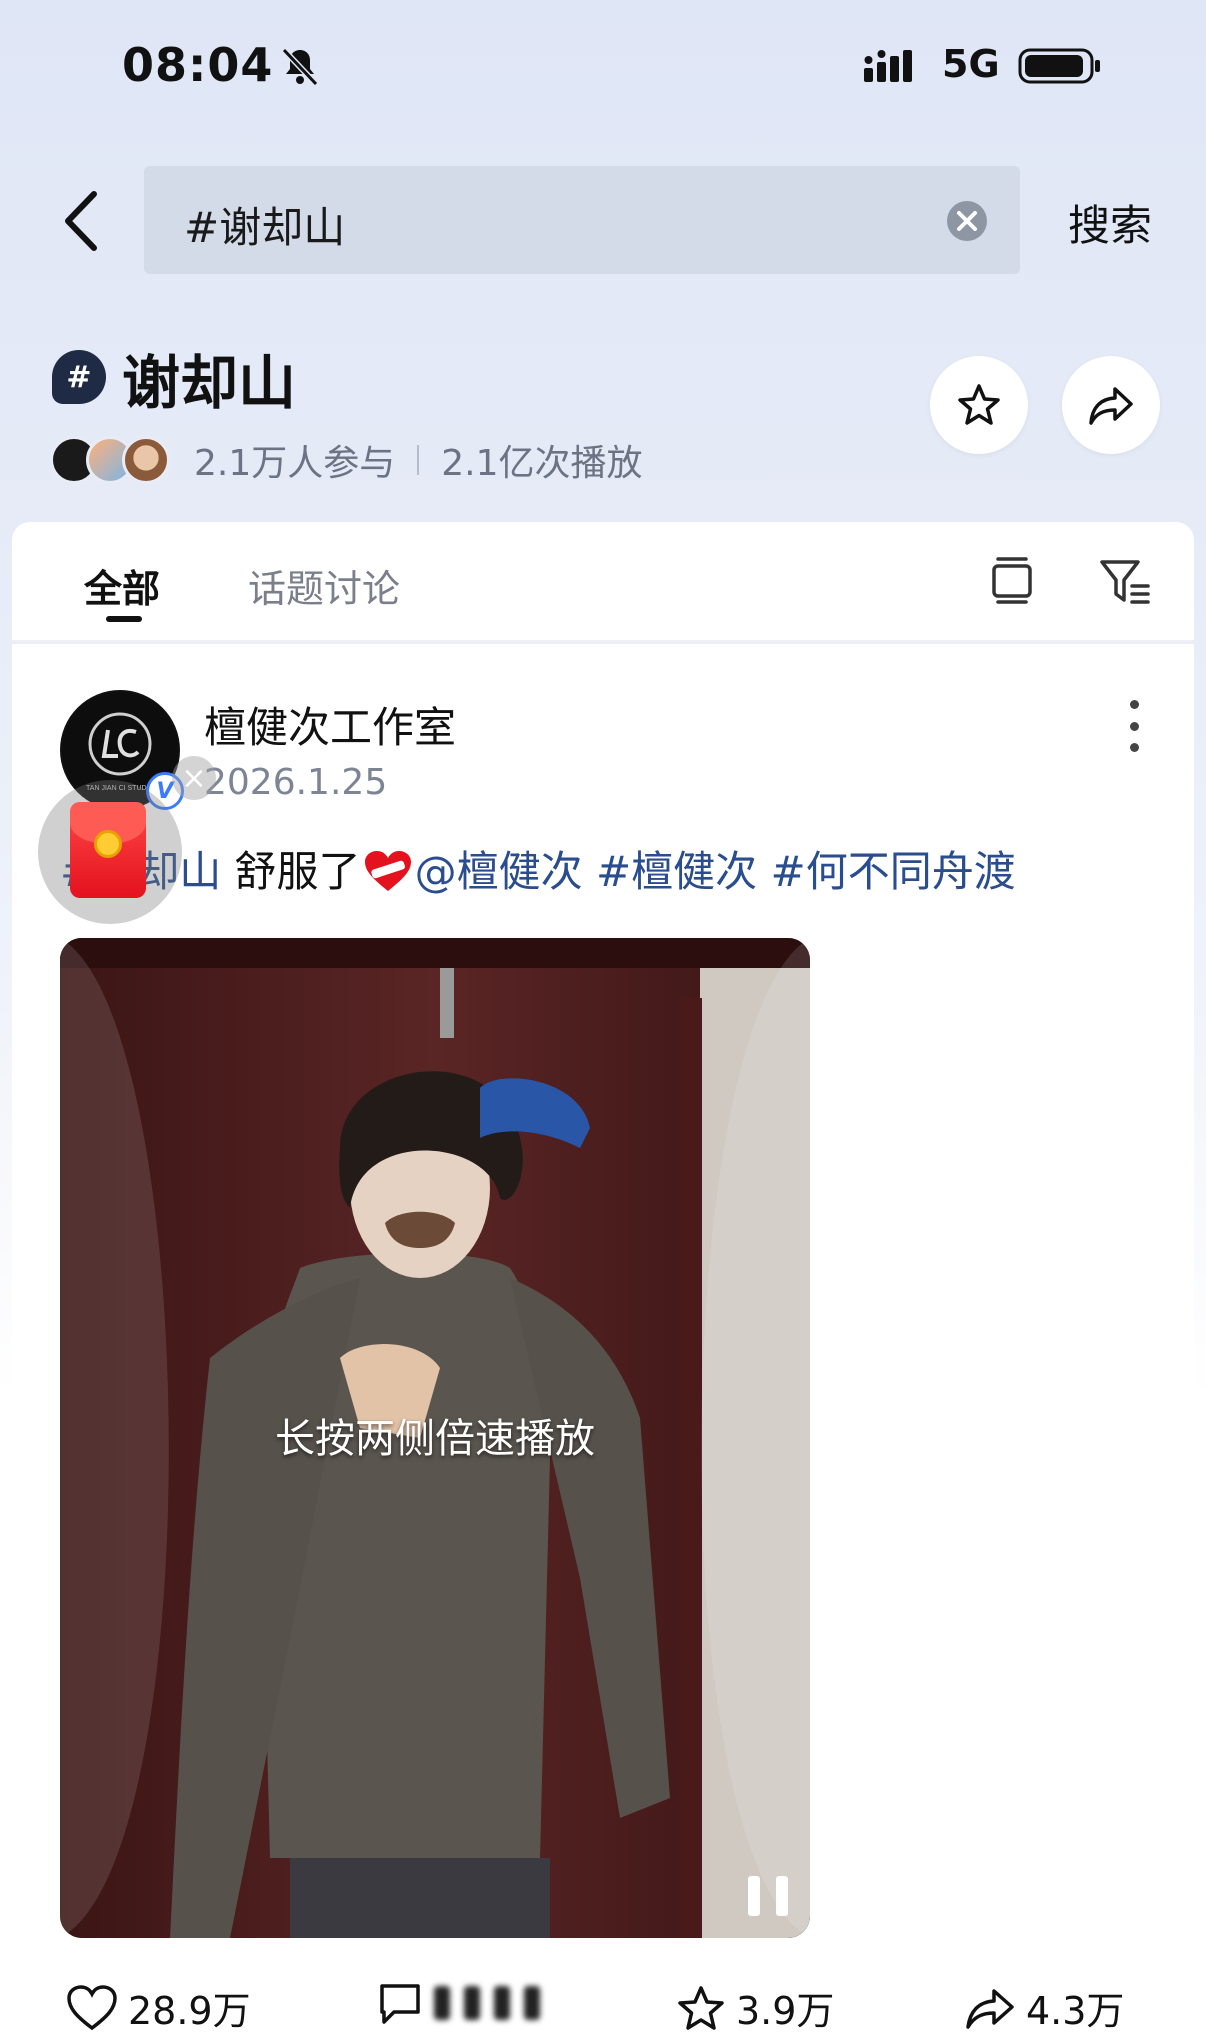 The image size is (1206, 2041). Describe the element at coordinates (122, 585) in the screenshot. I see `tab-all: 全部` at that location.